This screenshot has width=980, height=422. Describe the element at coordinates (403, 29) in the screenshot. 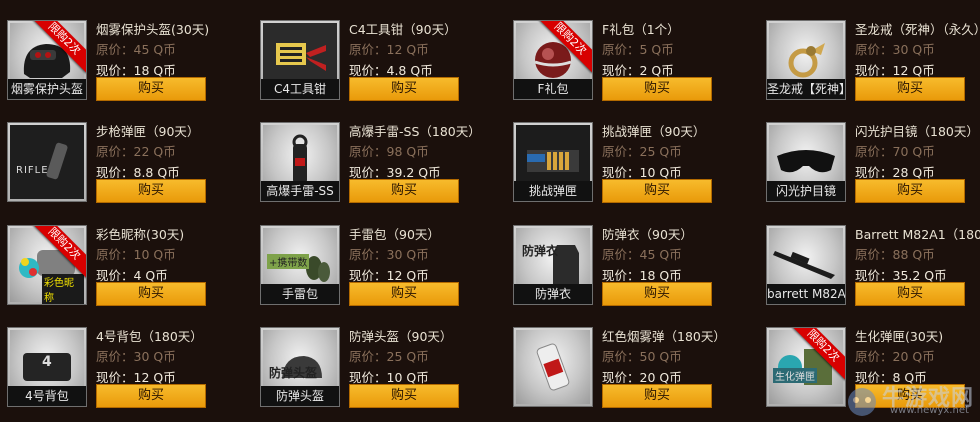

I see `product-name: C4工具钳（90天）` at that location.